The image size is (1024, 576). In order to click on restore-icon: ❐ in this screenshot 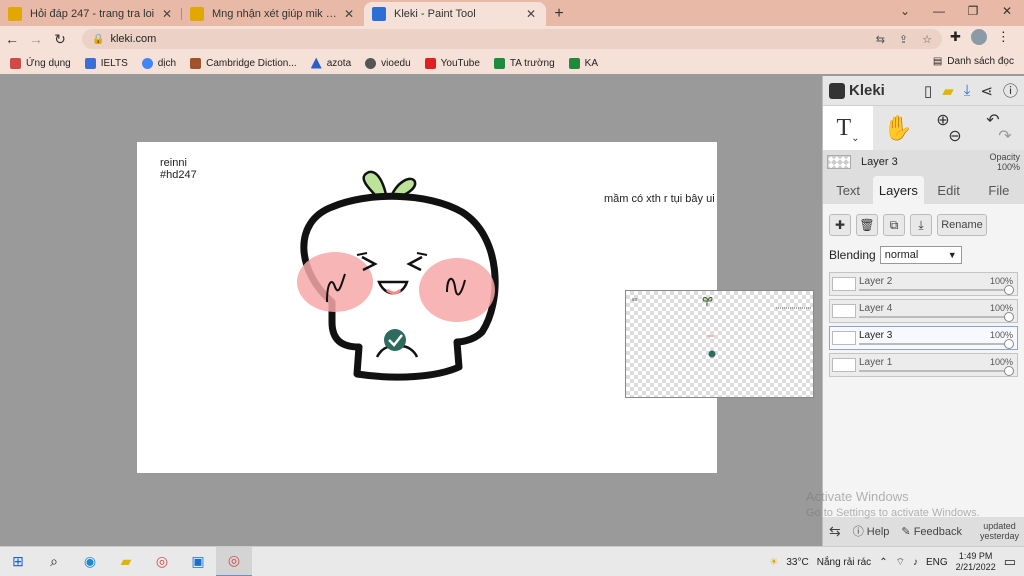, I will do `click(973, 11)`.